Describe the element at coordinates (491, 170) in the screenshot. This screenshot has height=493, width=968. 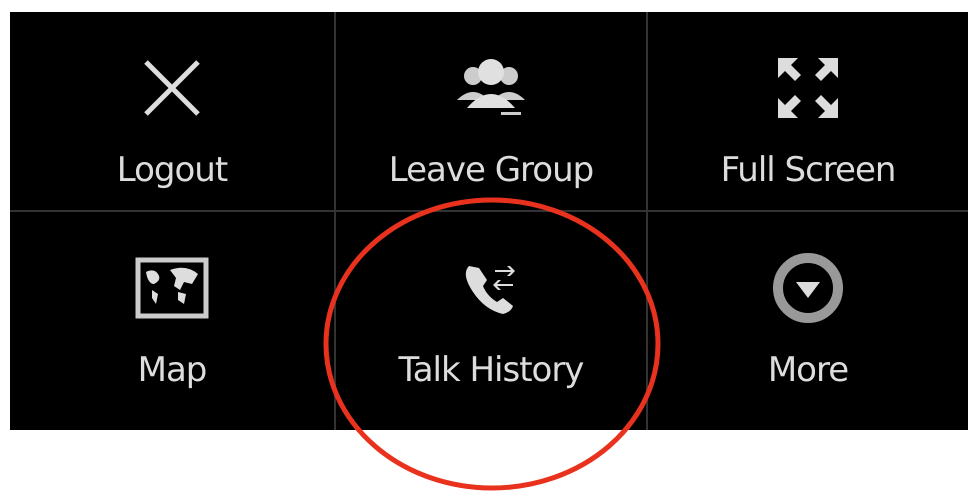
I see `menu-label: Leave Group` at that location.